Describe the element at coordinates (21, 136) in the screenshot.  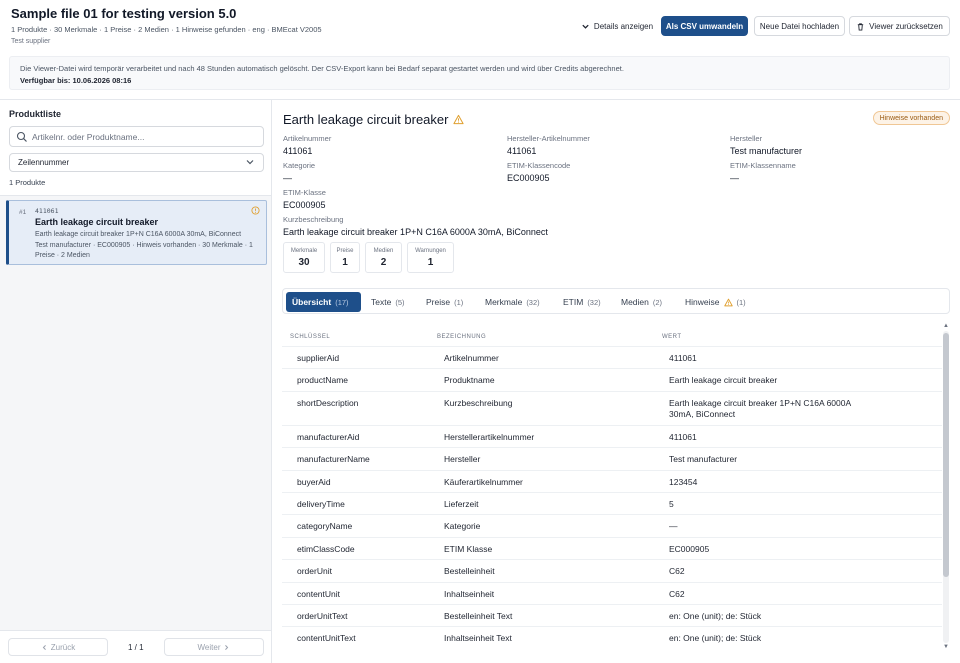
I see `search-icon` at that location.